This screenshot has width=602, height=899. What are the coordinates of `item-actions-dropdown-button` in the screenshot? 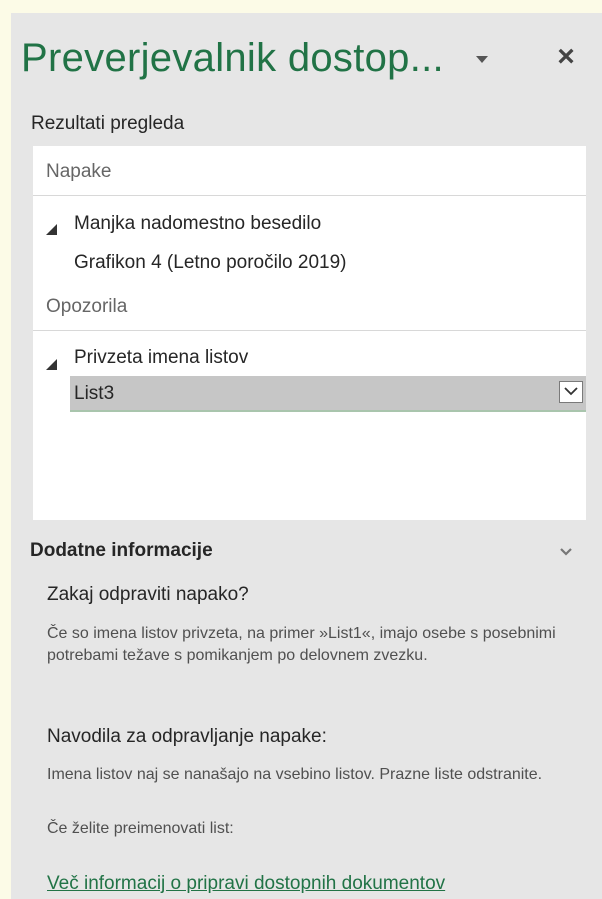 It's located at (571, 392).